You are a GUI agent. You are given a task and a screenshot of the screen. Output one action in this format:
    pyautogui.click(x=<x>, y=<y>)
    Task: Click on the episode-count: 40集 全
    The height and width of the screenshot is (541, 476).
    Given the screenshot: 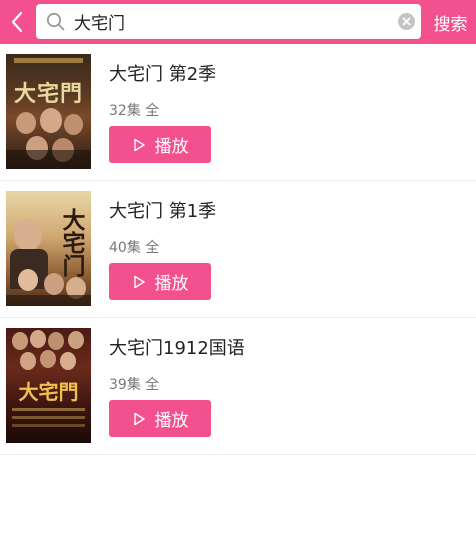 What is the action you would take?
    pyautogui.click(x=134, y=248)
    